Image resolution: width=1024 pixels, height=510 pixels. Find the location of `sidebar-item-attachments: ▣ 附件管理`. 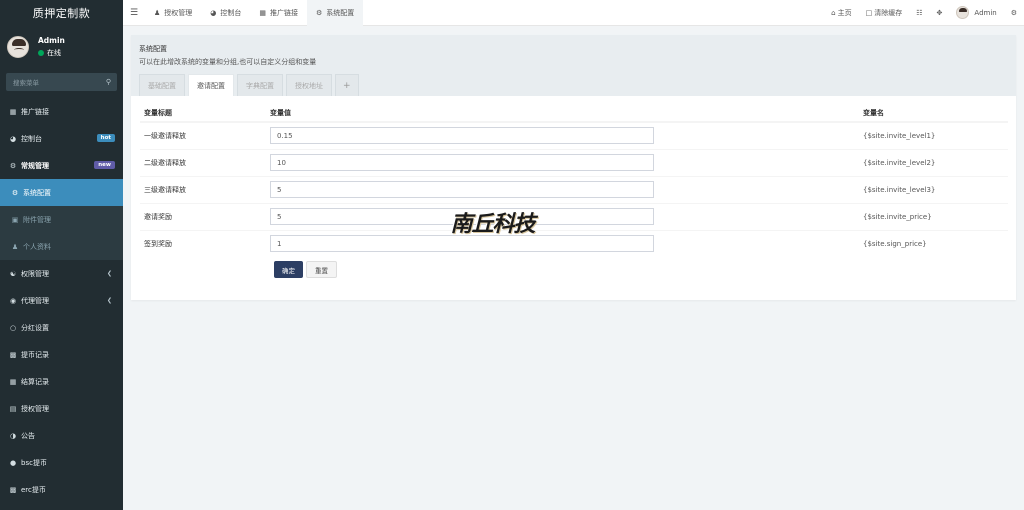

sidebar-item-attachments: ▣ 附件管理 is located at coordinates (61, 219).